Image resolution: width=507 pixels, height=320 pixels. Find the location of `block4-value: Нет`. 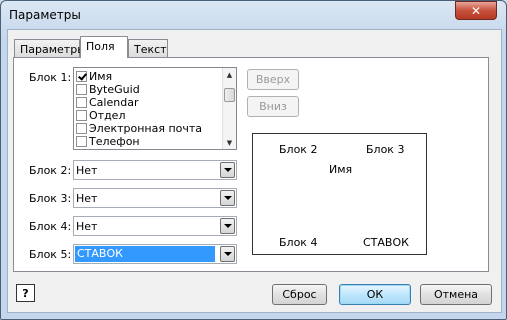

block4-value: Нет is located at coordinates (87, 226).